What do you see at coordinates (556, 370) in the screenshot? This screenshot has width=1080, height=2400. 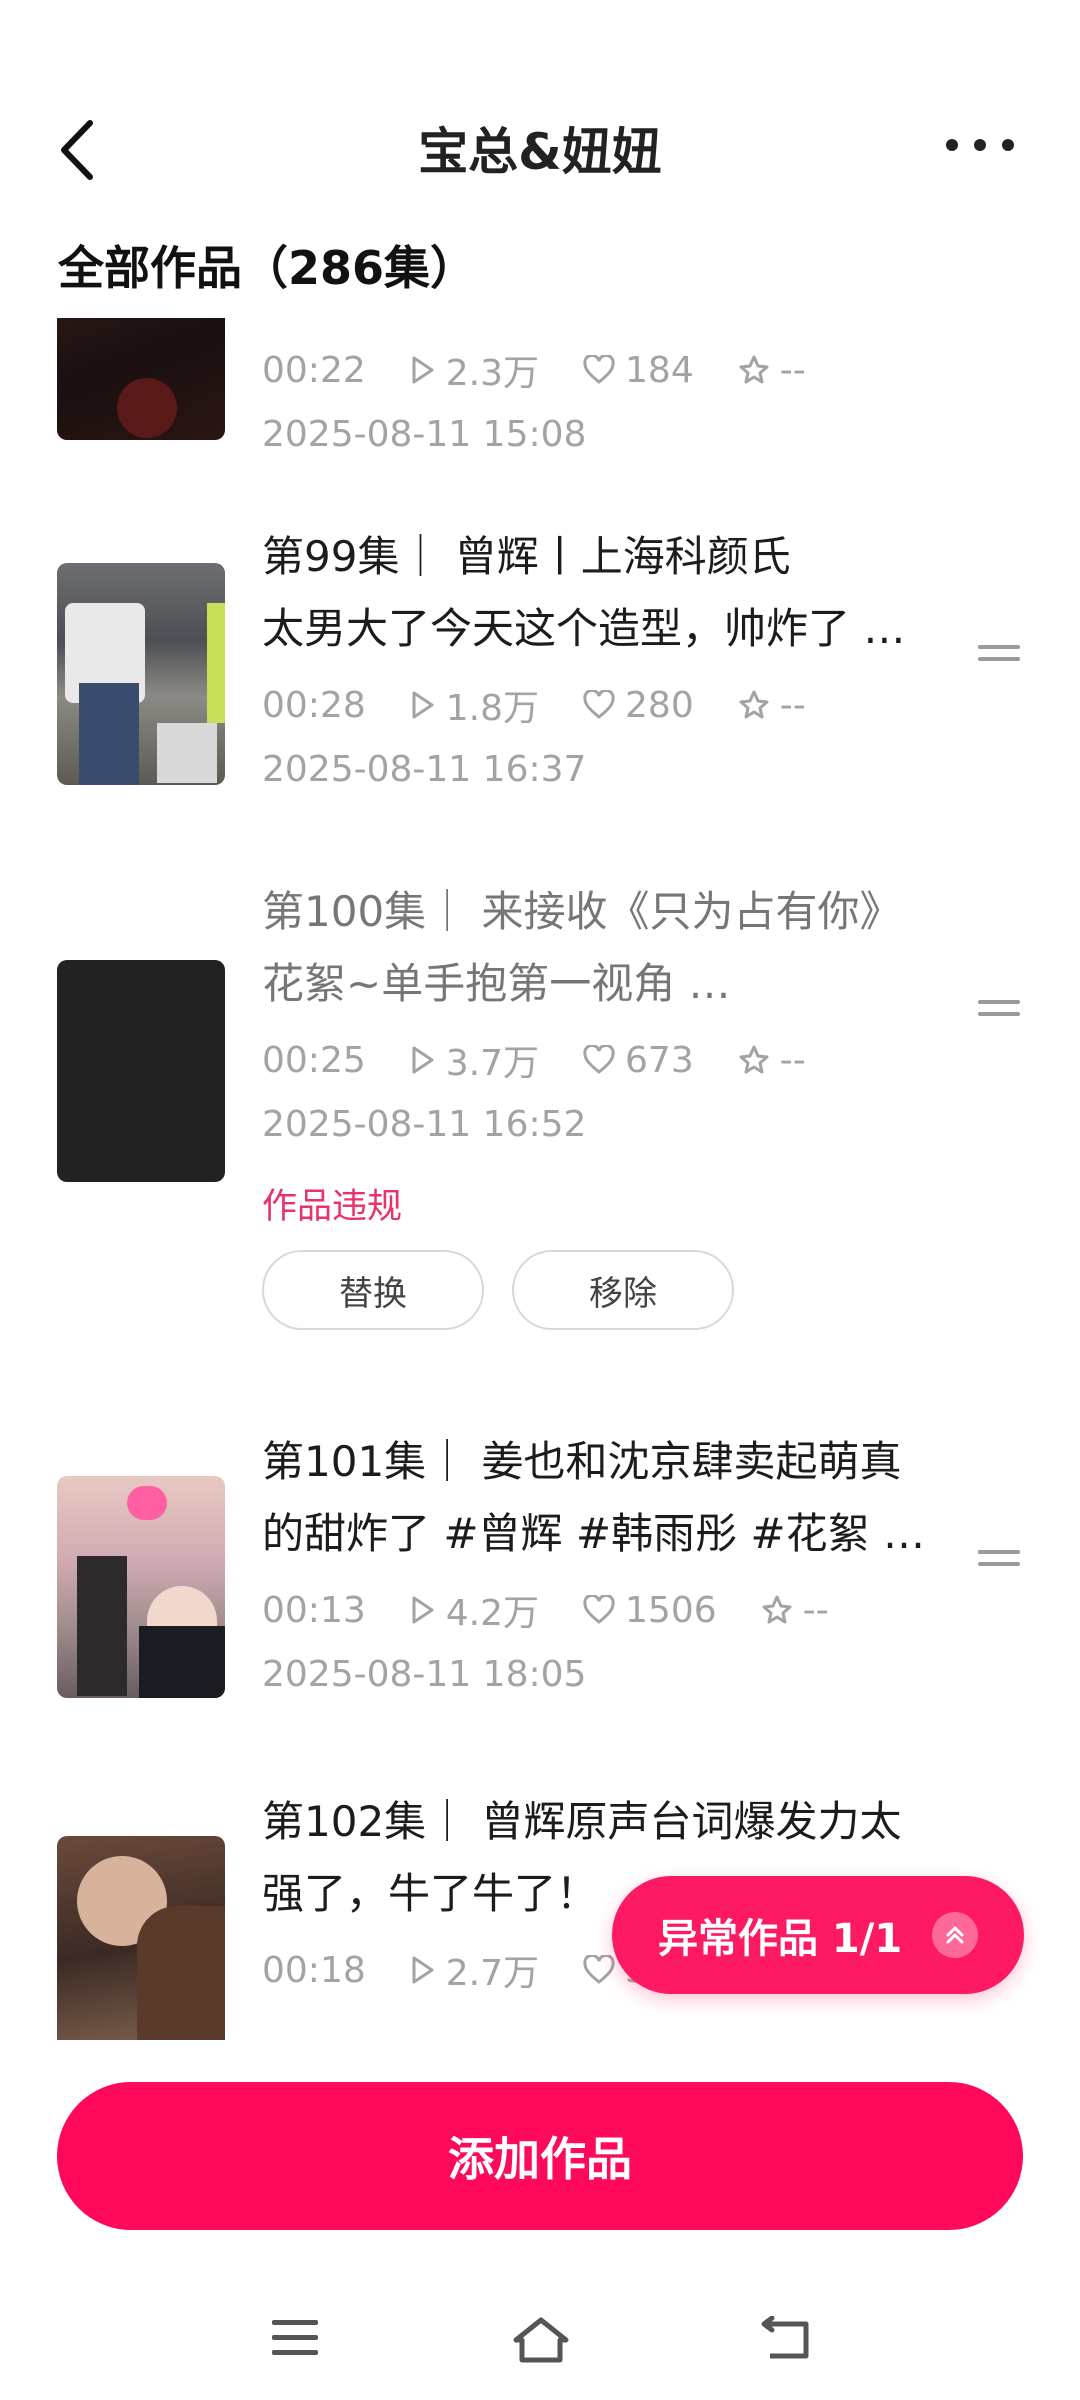 I see `stats-row: 00:22 2.3万 184 --` at bounding box center [556, 370].